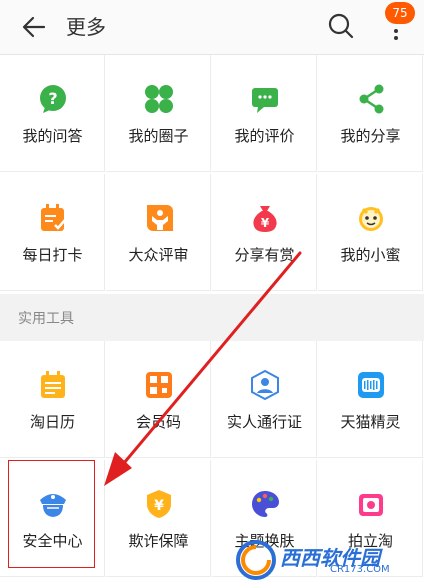  I want to click on grid-item-identity: 实人通行证, so click(264, 399).